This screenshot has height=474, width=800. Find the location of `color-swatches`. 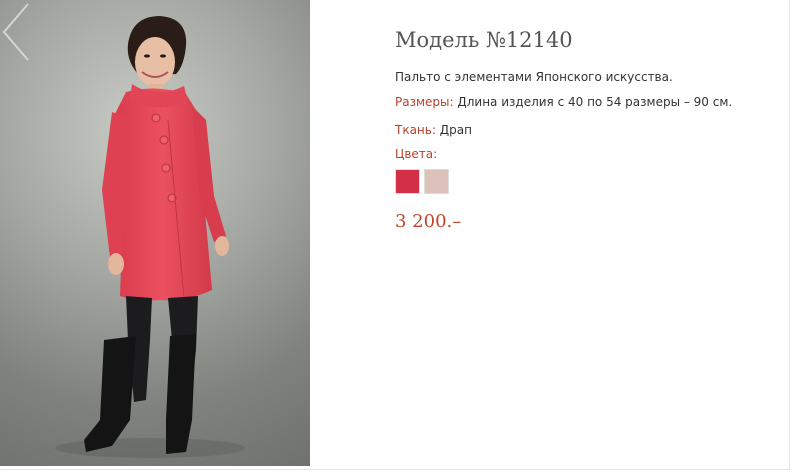

color-swatches is located at coordinates (422, 181).